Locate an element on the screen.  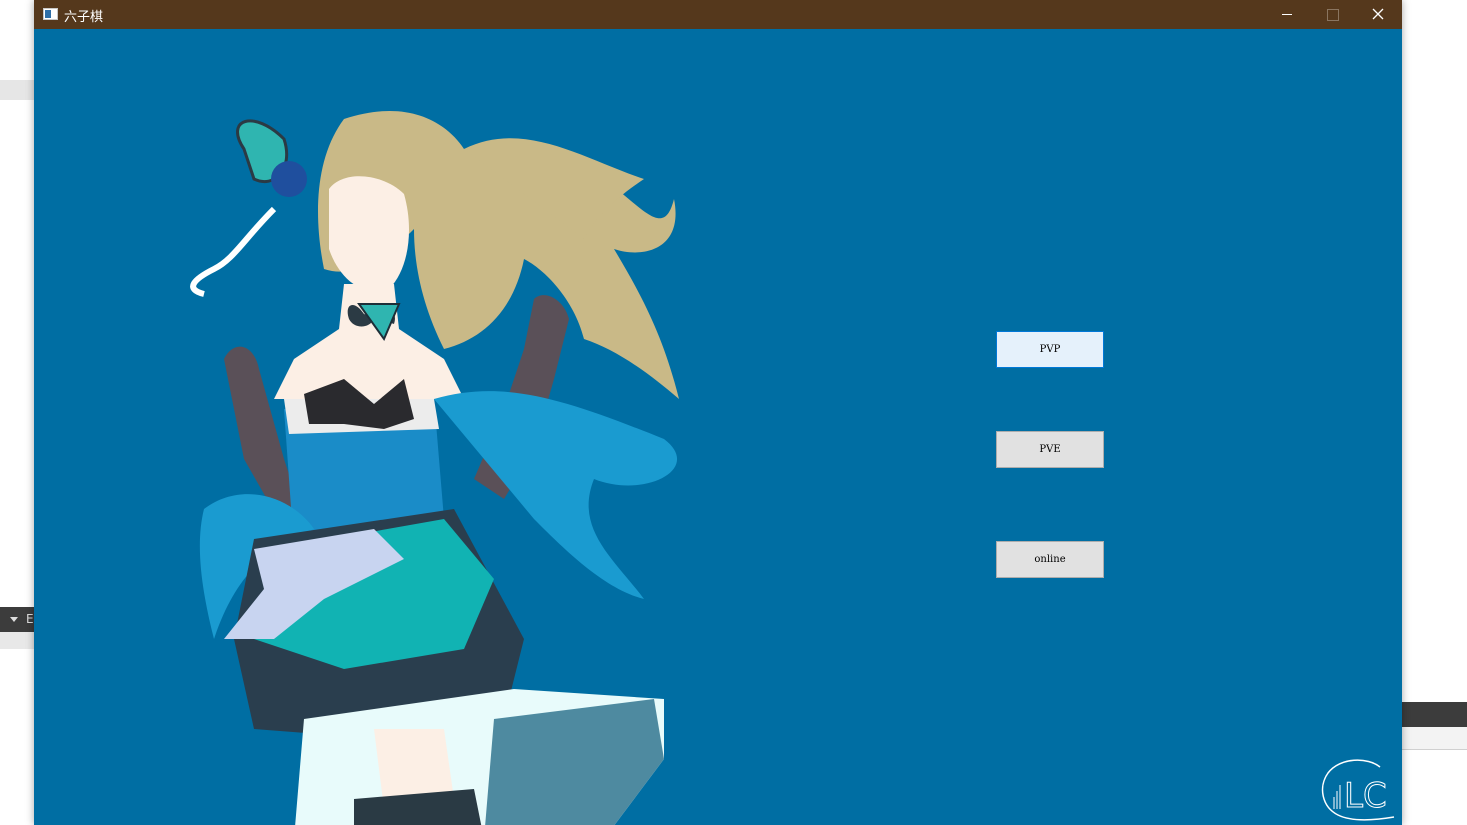
pvp-button: PVP is located at coordinates (1050, 349).